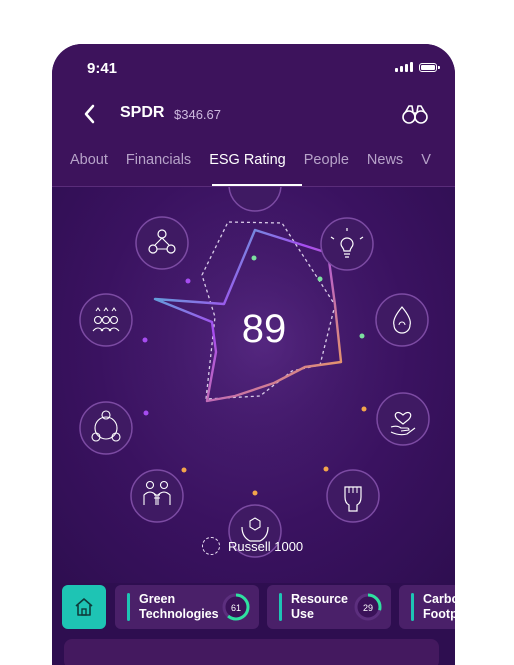  I want to click on signal-icon, so click(404, 67).